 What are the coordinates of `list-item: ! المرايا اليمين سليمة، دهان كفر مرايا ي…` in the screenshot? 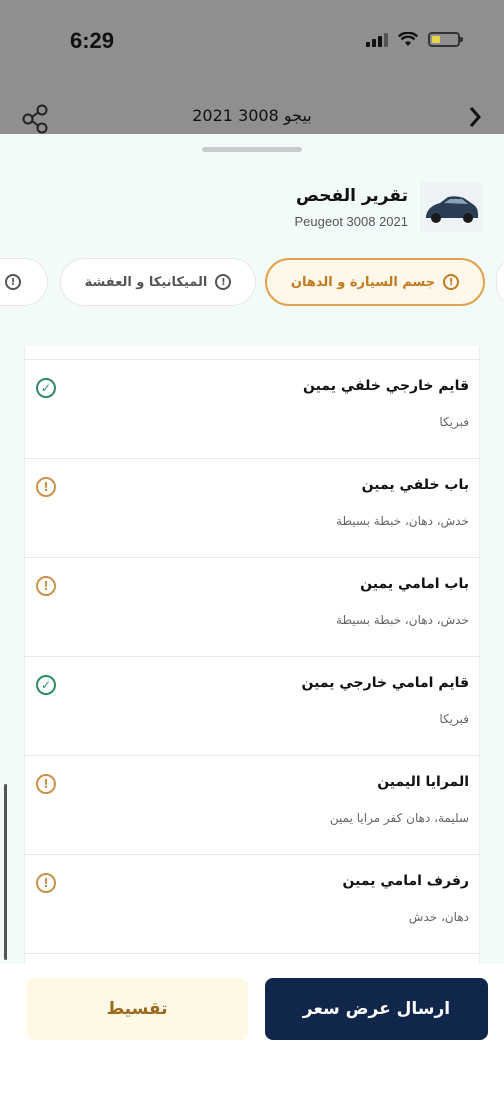 It's located at (252, 804).